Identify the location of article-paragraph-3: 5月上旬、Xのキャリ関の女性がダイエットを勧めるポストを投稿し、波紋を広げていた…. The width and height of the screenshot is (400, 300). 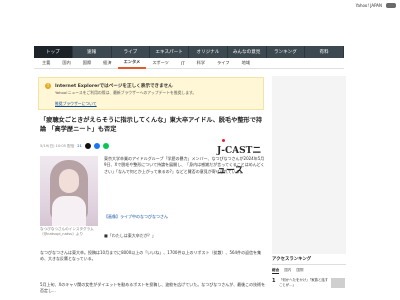
(153, 288).